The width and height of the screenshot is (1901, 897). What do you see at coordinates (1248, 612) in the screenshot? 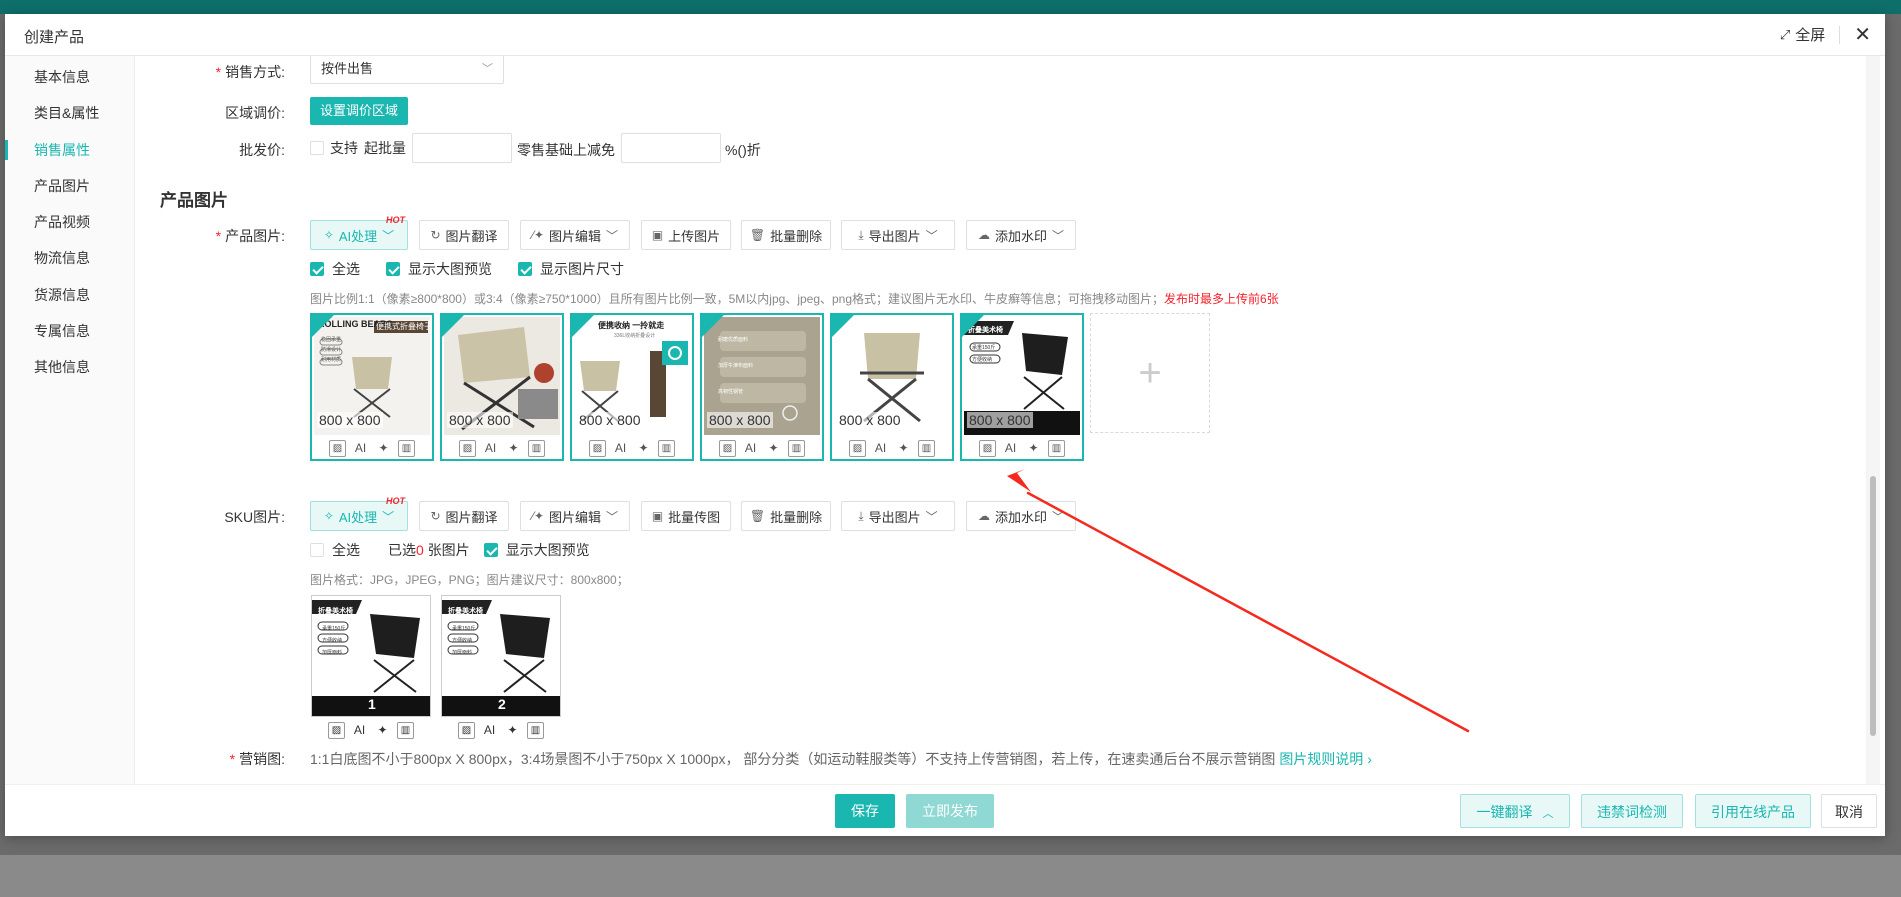
I see `annotation-arrow-line` at bounding box center [1248, 612].